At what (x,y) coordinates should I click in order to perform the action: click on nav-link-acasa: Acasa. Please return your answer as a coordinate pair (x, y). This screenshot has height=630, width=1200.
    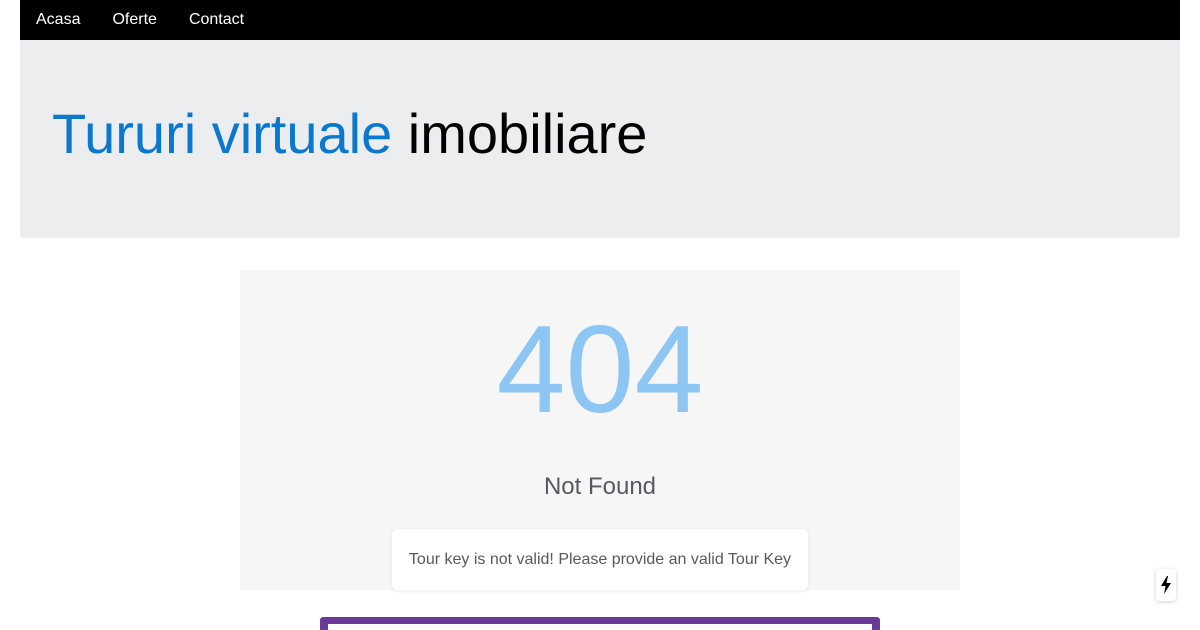
    Looking at the image, I should click on (58, 20).